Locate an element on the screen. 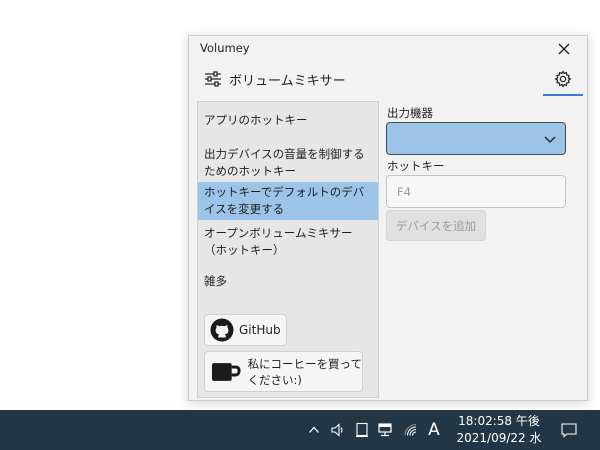 The height and width of the screenshot is (450, 600). wifi-tray-button is located at coordinates (411, 430).